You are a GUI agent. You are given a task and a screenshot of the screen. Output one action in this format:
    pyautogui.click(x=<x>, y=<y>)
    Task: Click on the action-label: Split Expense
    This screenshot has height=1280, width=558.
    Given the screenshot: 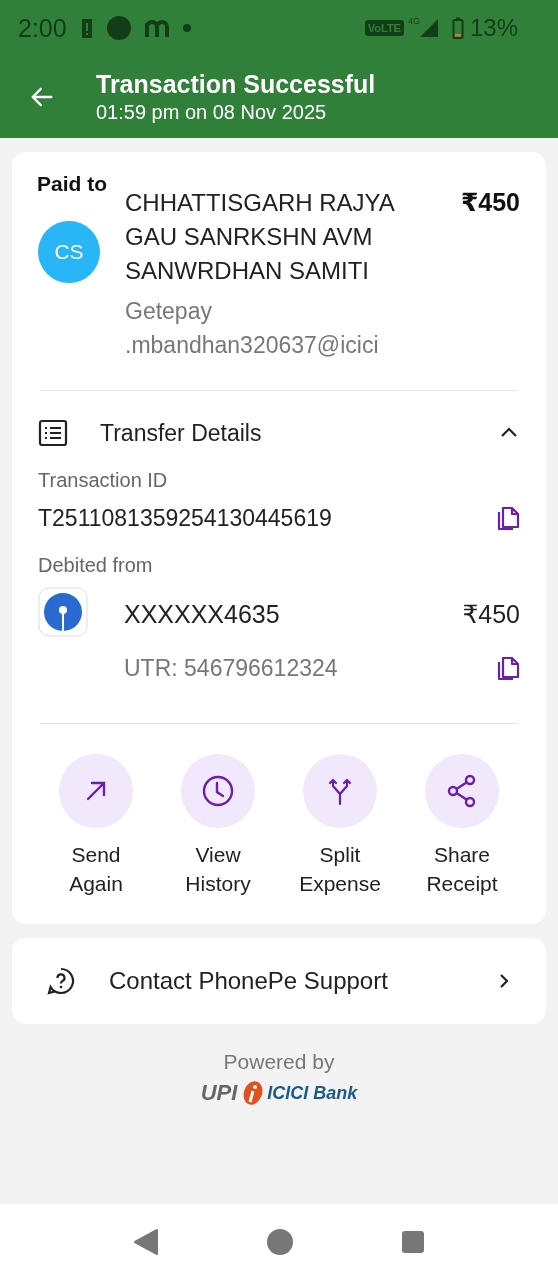 What is the action you would take?
    pyautogui.click(x=340, y=869)
    